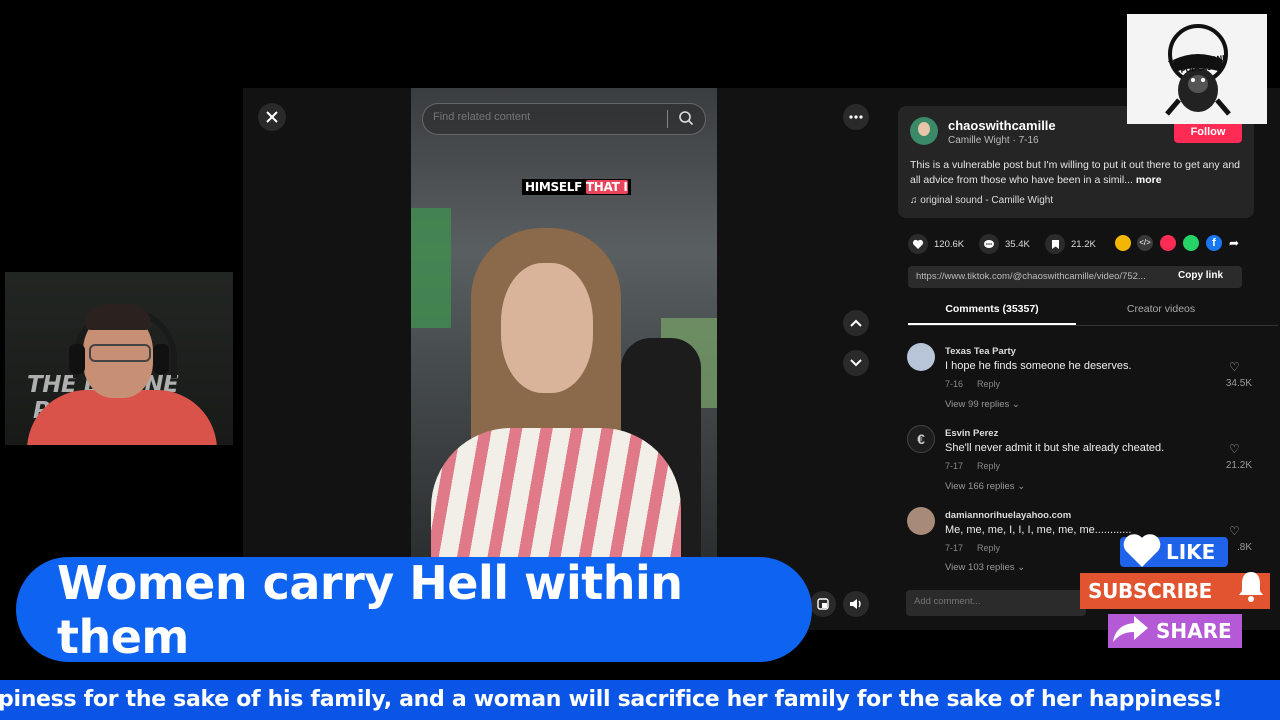 The width and height of the screenshot is (1280, 720). I want to click on sound-info: ♫ original sound - Camille Wight, so click(981, 200).